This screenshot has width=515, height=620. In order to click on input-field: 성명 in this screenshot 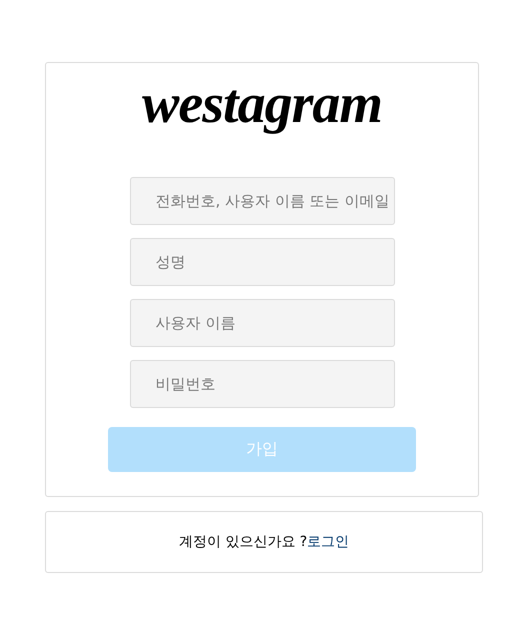, I will do `click(262, 262)`.